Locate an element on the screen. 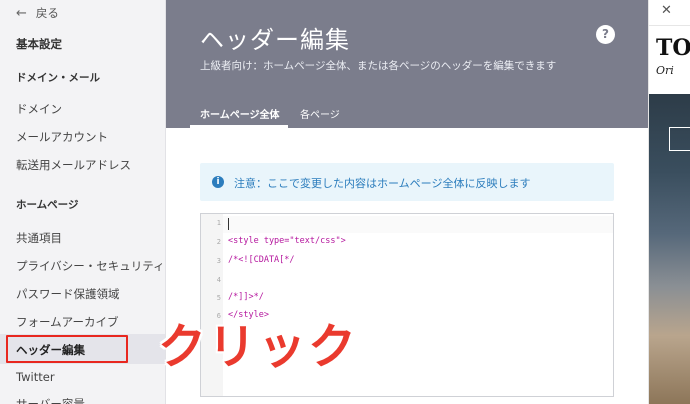 The width and height of the screenshot is (690, 404). active-tab-indicator is located at coordinates (239, 126).